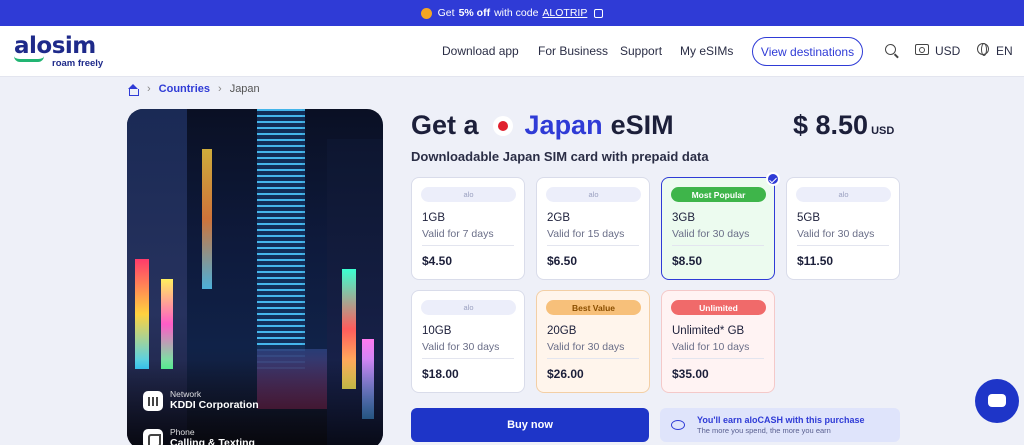 The height and width of the screenshot is (445, 1024). What do you see at coordinates (678, 425) in the screenshot?
I see `coin-stack-icon` at bounding box center [678, 425].